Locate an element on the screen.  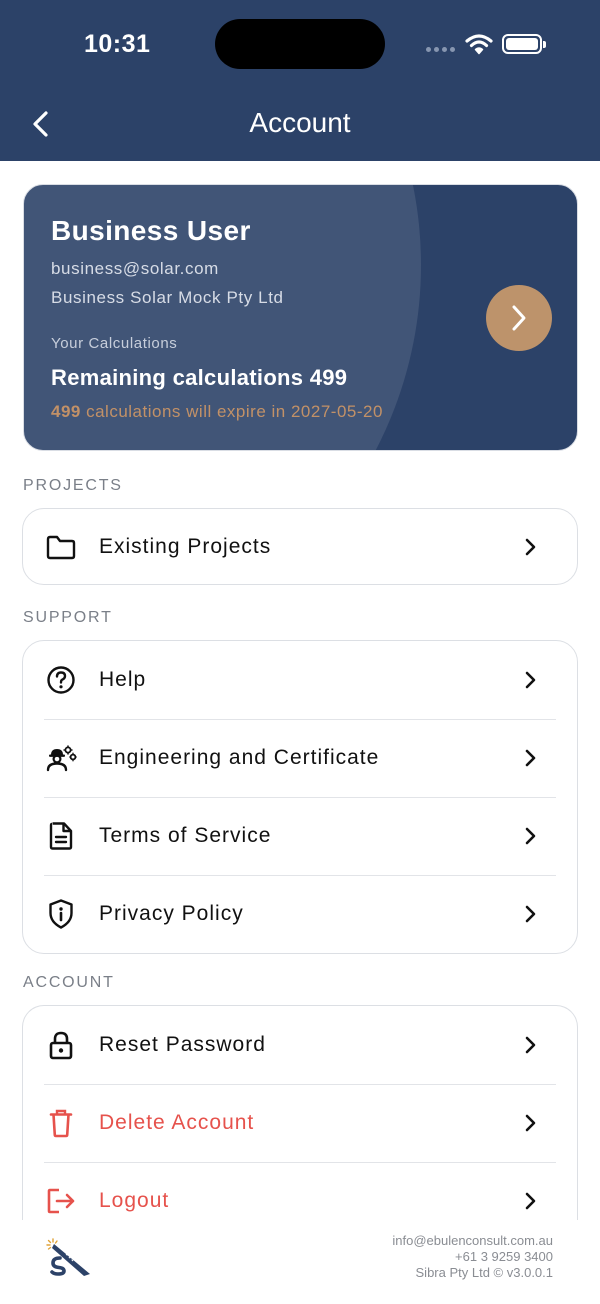
card-open-button is located at coordinates (519, 318).